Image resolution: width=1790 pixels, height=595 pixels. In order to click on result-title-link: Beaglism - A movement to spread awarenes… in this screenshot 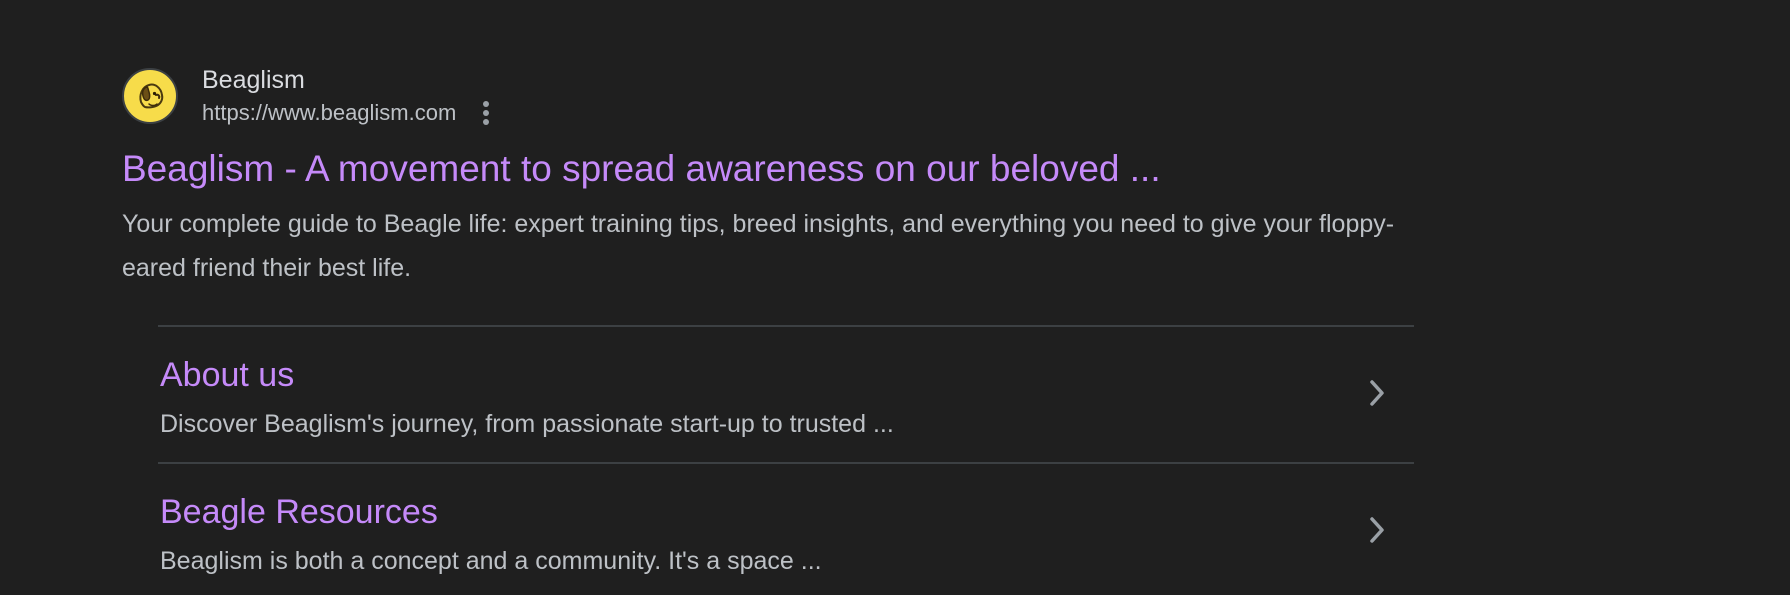, I will do `click(768, 169)`.